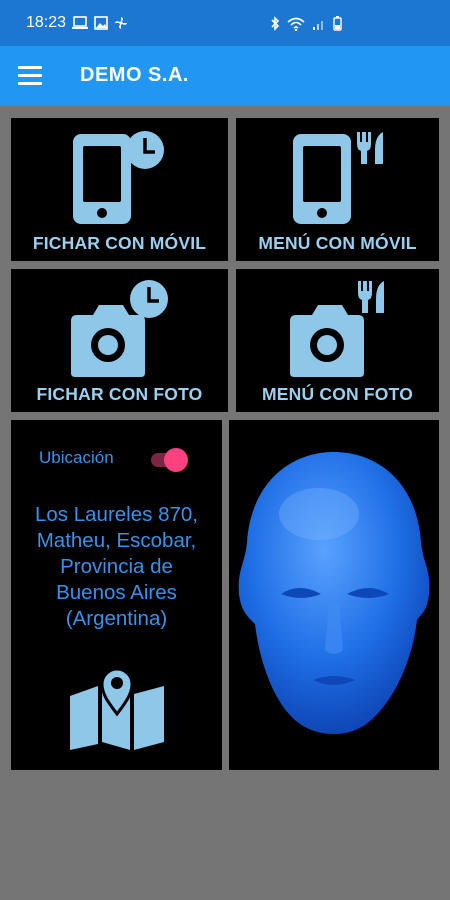  What do you see at coordinates (225, 23) in the screenshot?
I see `status-bar: 18:23` at bounding box center [225, 23].